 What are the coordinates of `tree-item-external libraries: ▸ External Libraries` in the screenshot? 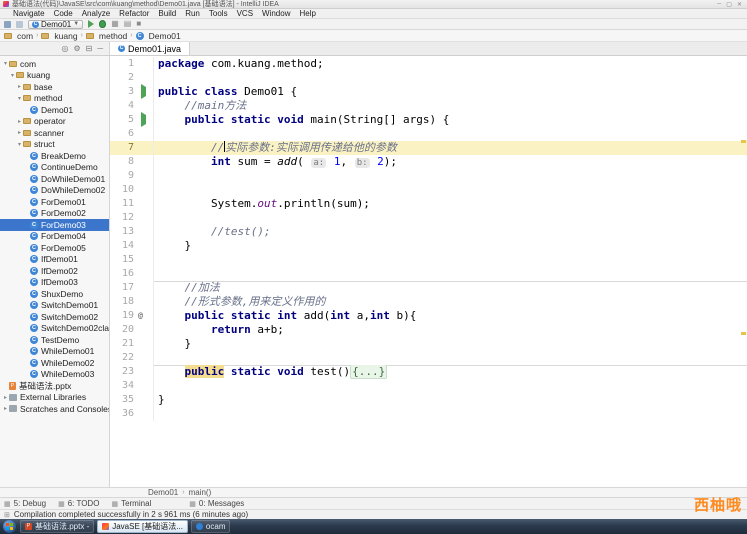 It's located at (54, 398).